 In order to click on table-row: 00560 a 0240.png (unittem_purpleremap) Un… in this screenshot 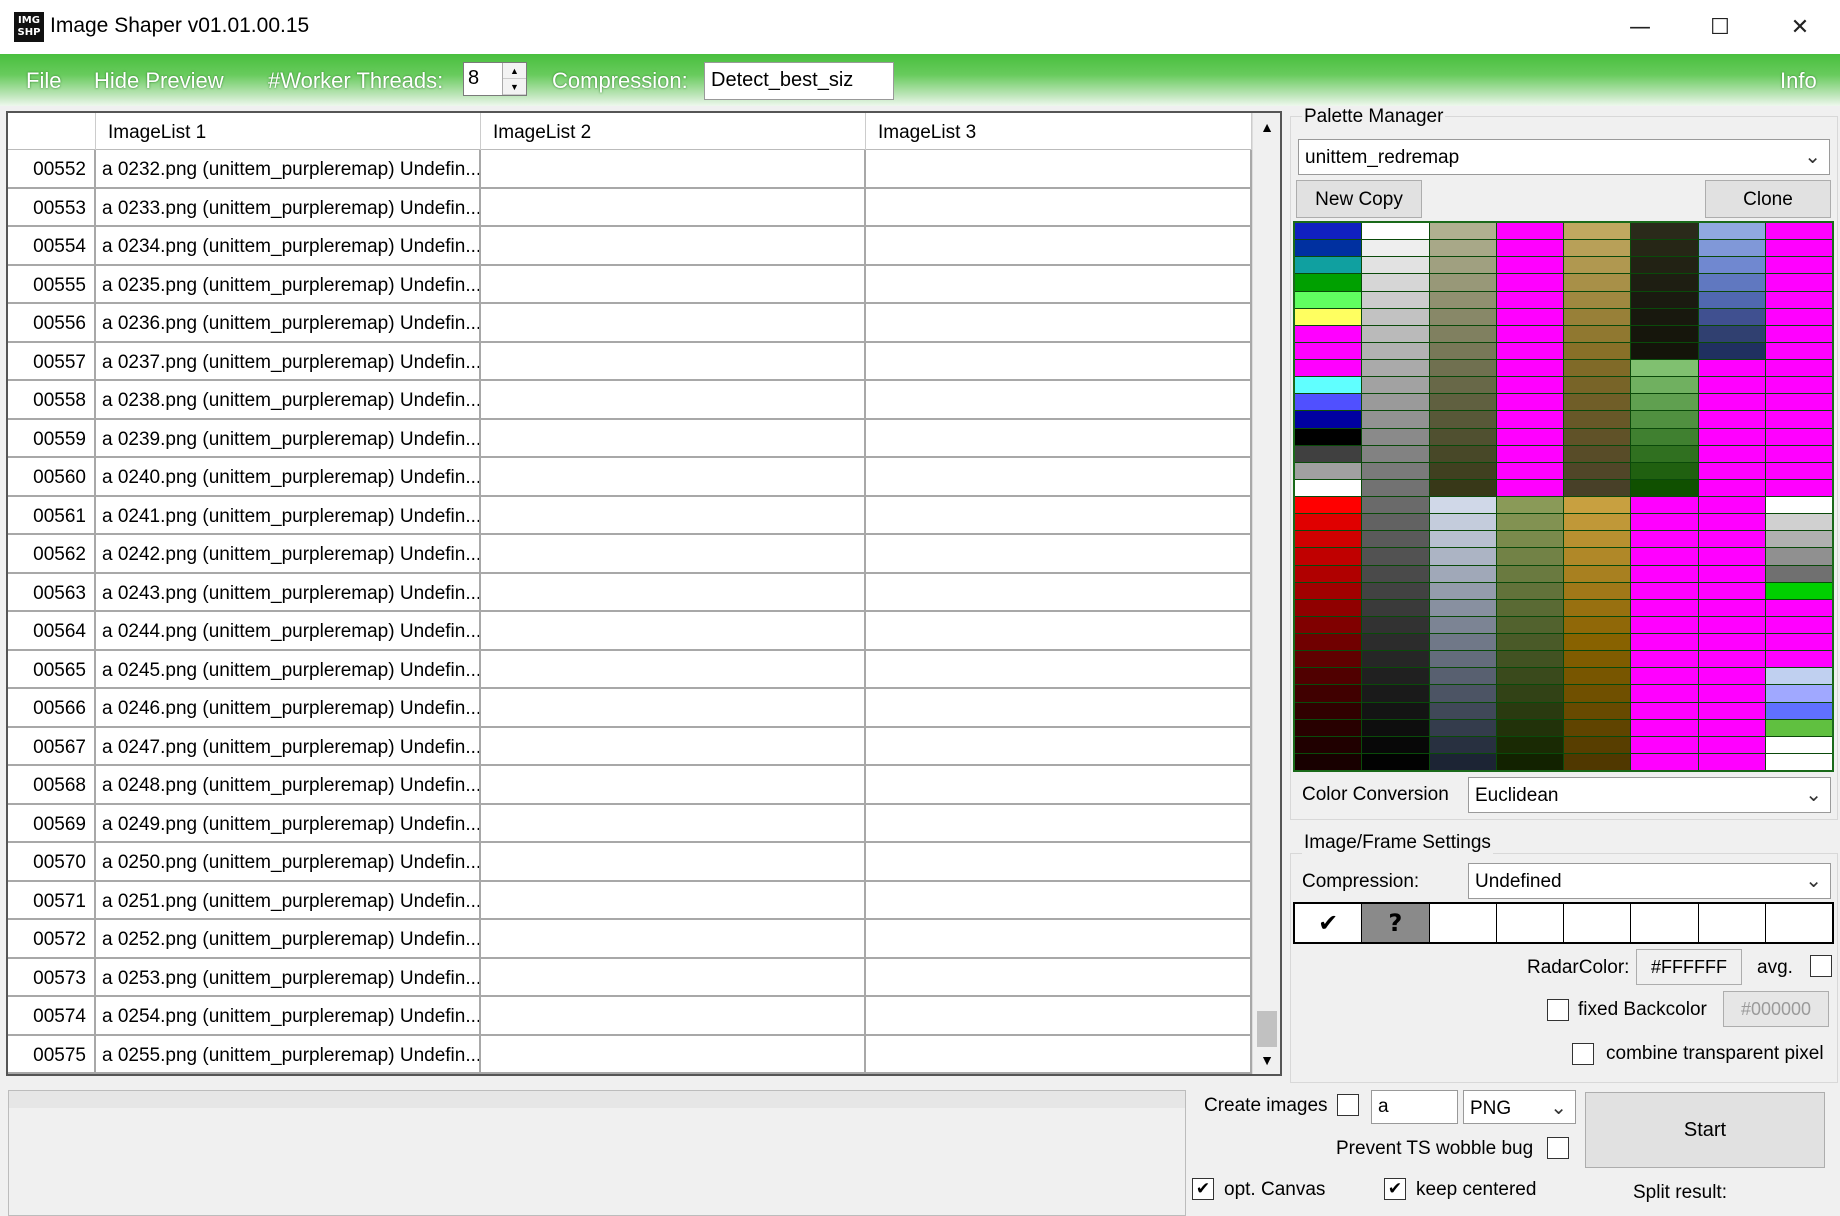, I will do `click(630, 477)`.